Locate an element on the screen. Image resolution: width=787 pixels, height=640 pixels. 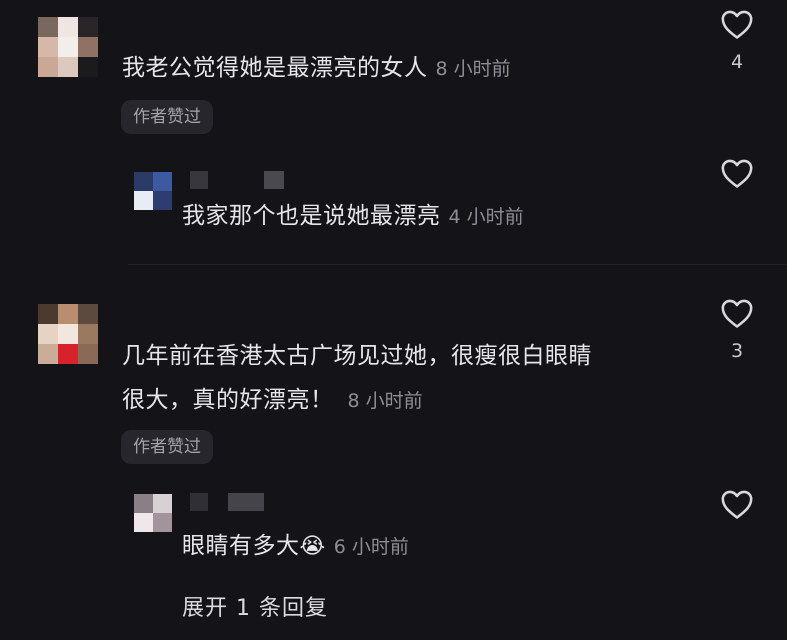
reply-content: 眼睛有多大 is located at coordinates (241, 546).